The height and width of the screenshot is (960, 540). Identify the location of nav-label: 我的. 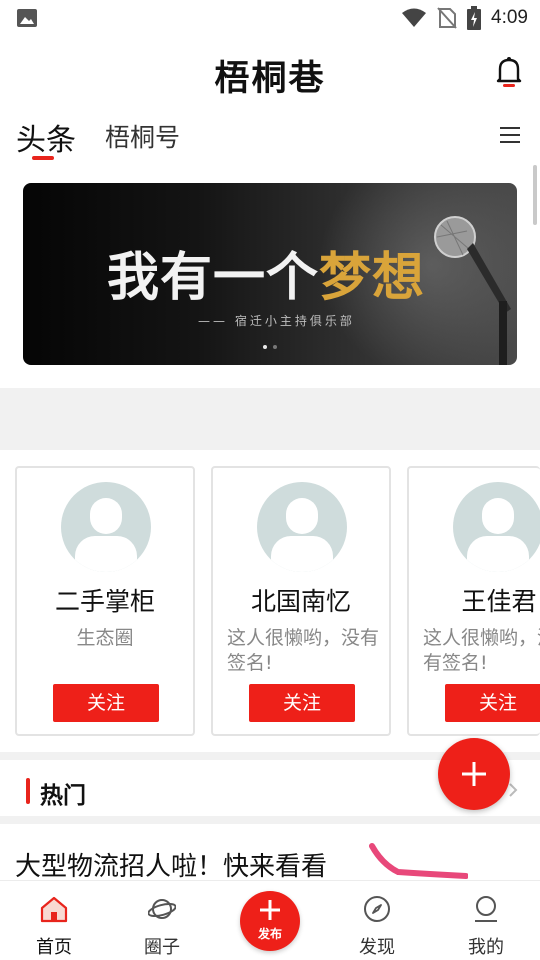
(486, 947).